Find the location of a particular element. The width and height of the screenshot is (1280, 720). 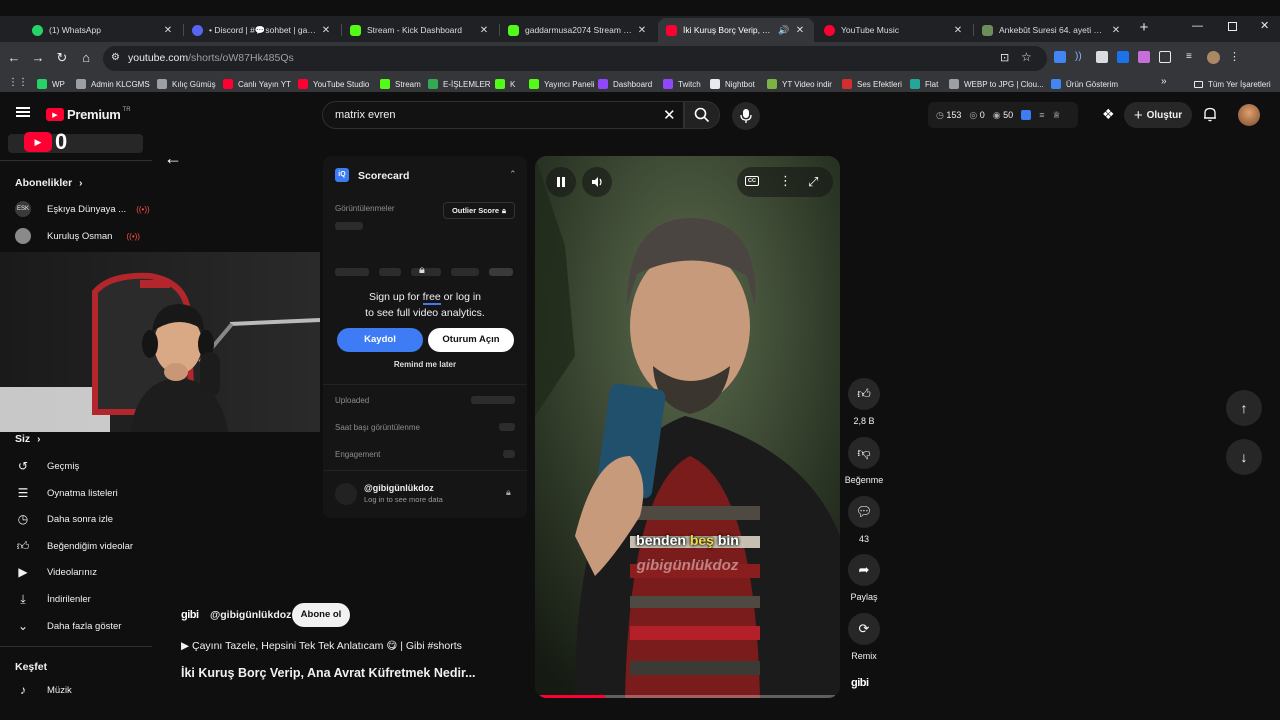

new-tab-button: + is located at coordinates (1144, 28).